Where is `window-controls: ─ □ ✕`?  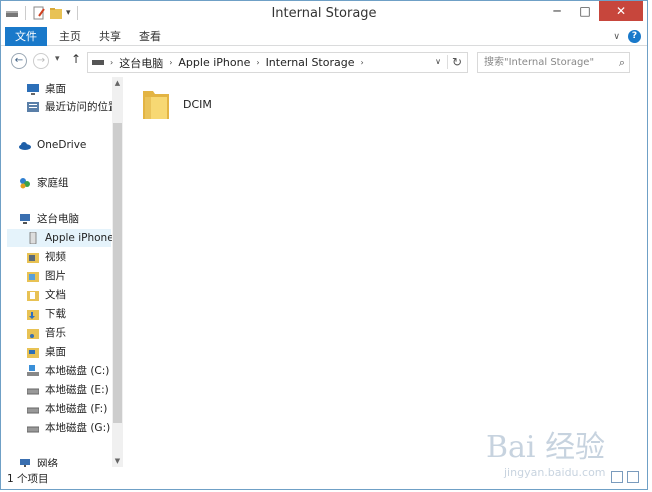
window-controls: ─ □ ✕ is located at coordinates (593, 11).